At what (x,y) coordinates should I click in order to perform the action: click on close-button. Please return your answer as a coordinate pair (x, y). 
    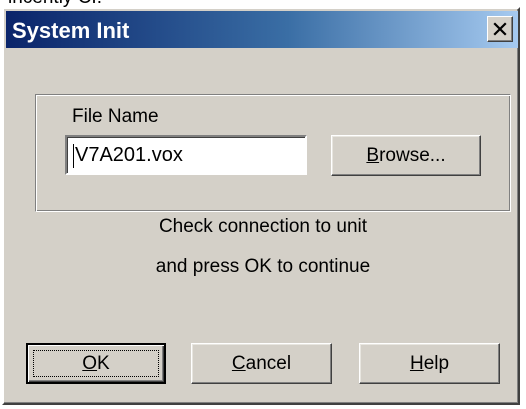
    Looking at the image, I should click on (500, 29).